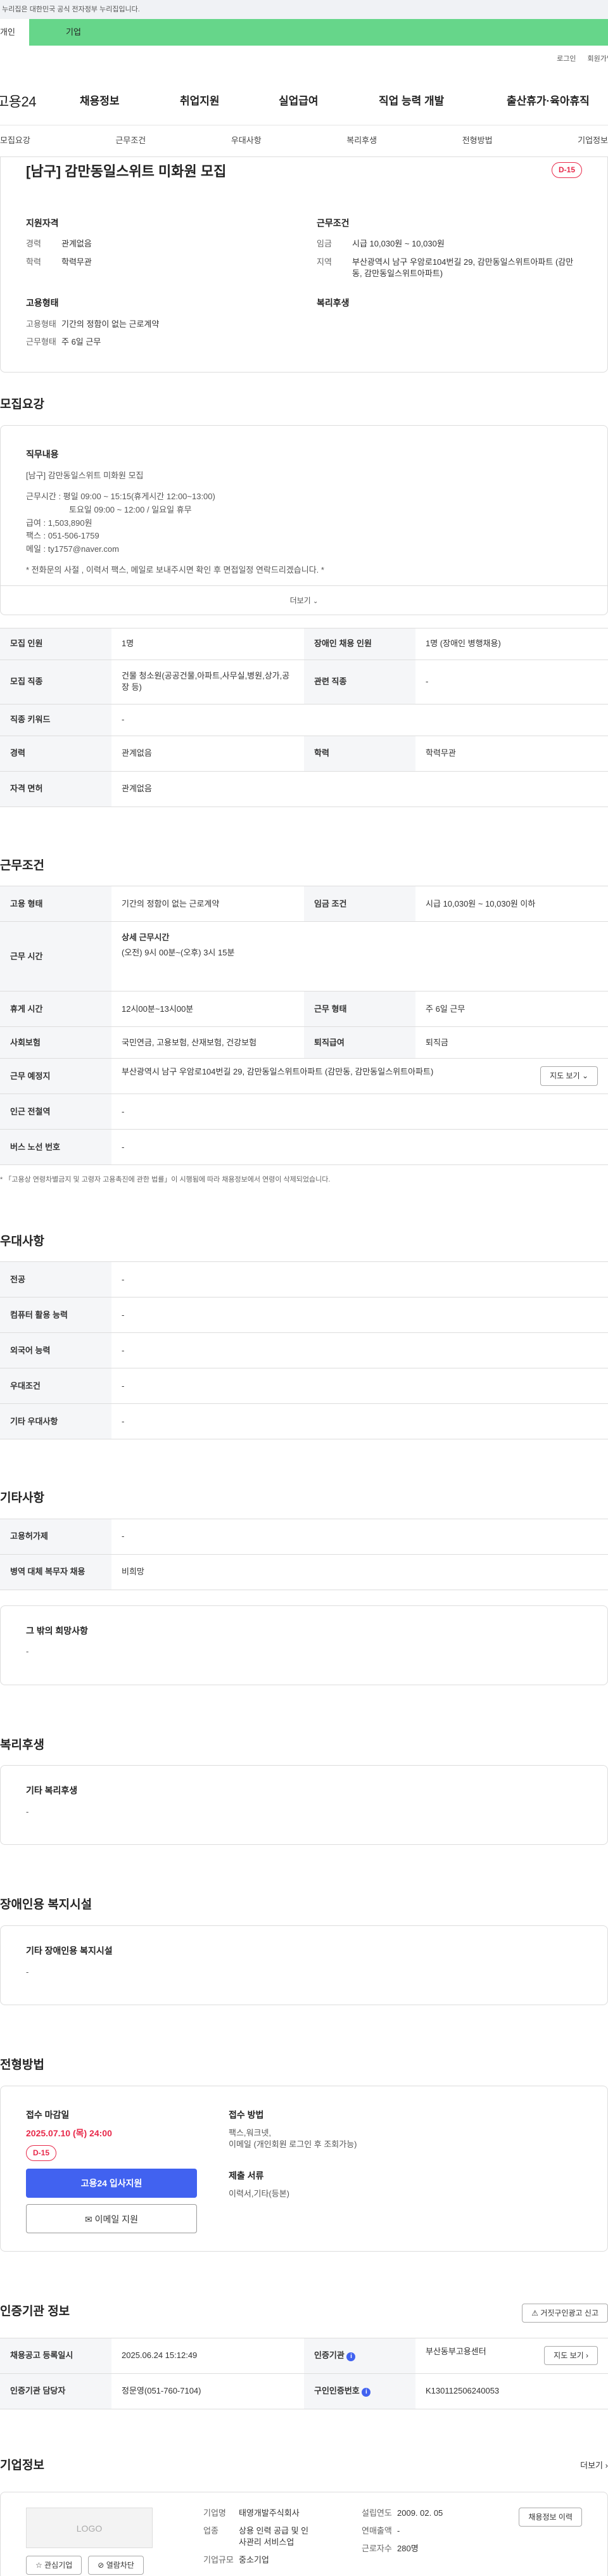 The height and width of the screenshot is (2576, 608). Describe the element at coordinates (57, 1631) in the screenshot. I see `wish-title: 그 밖의 희망사항` at that location.